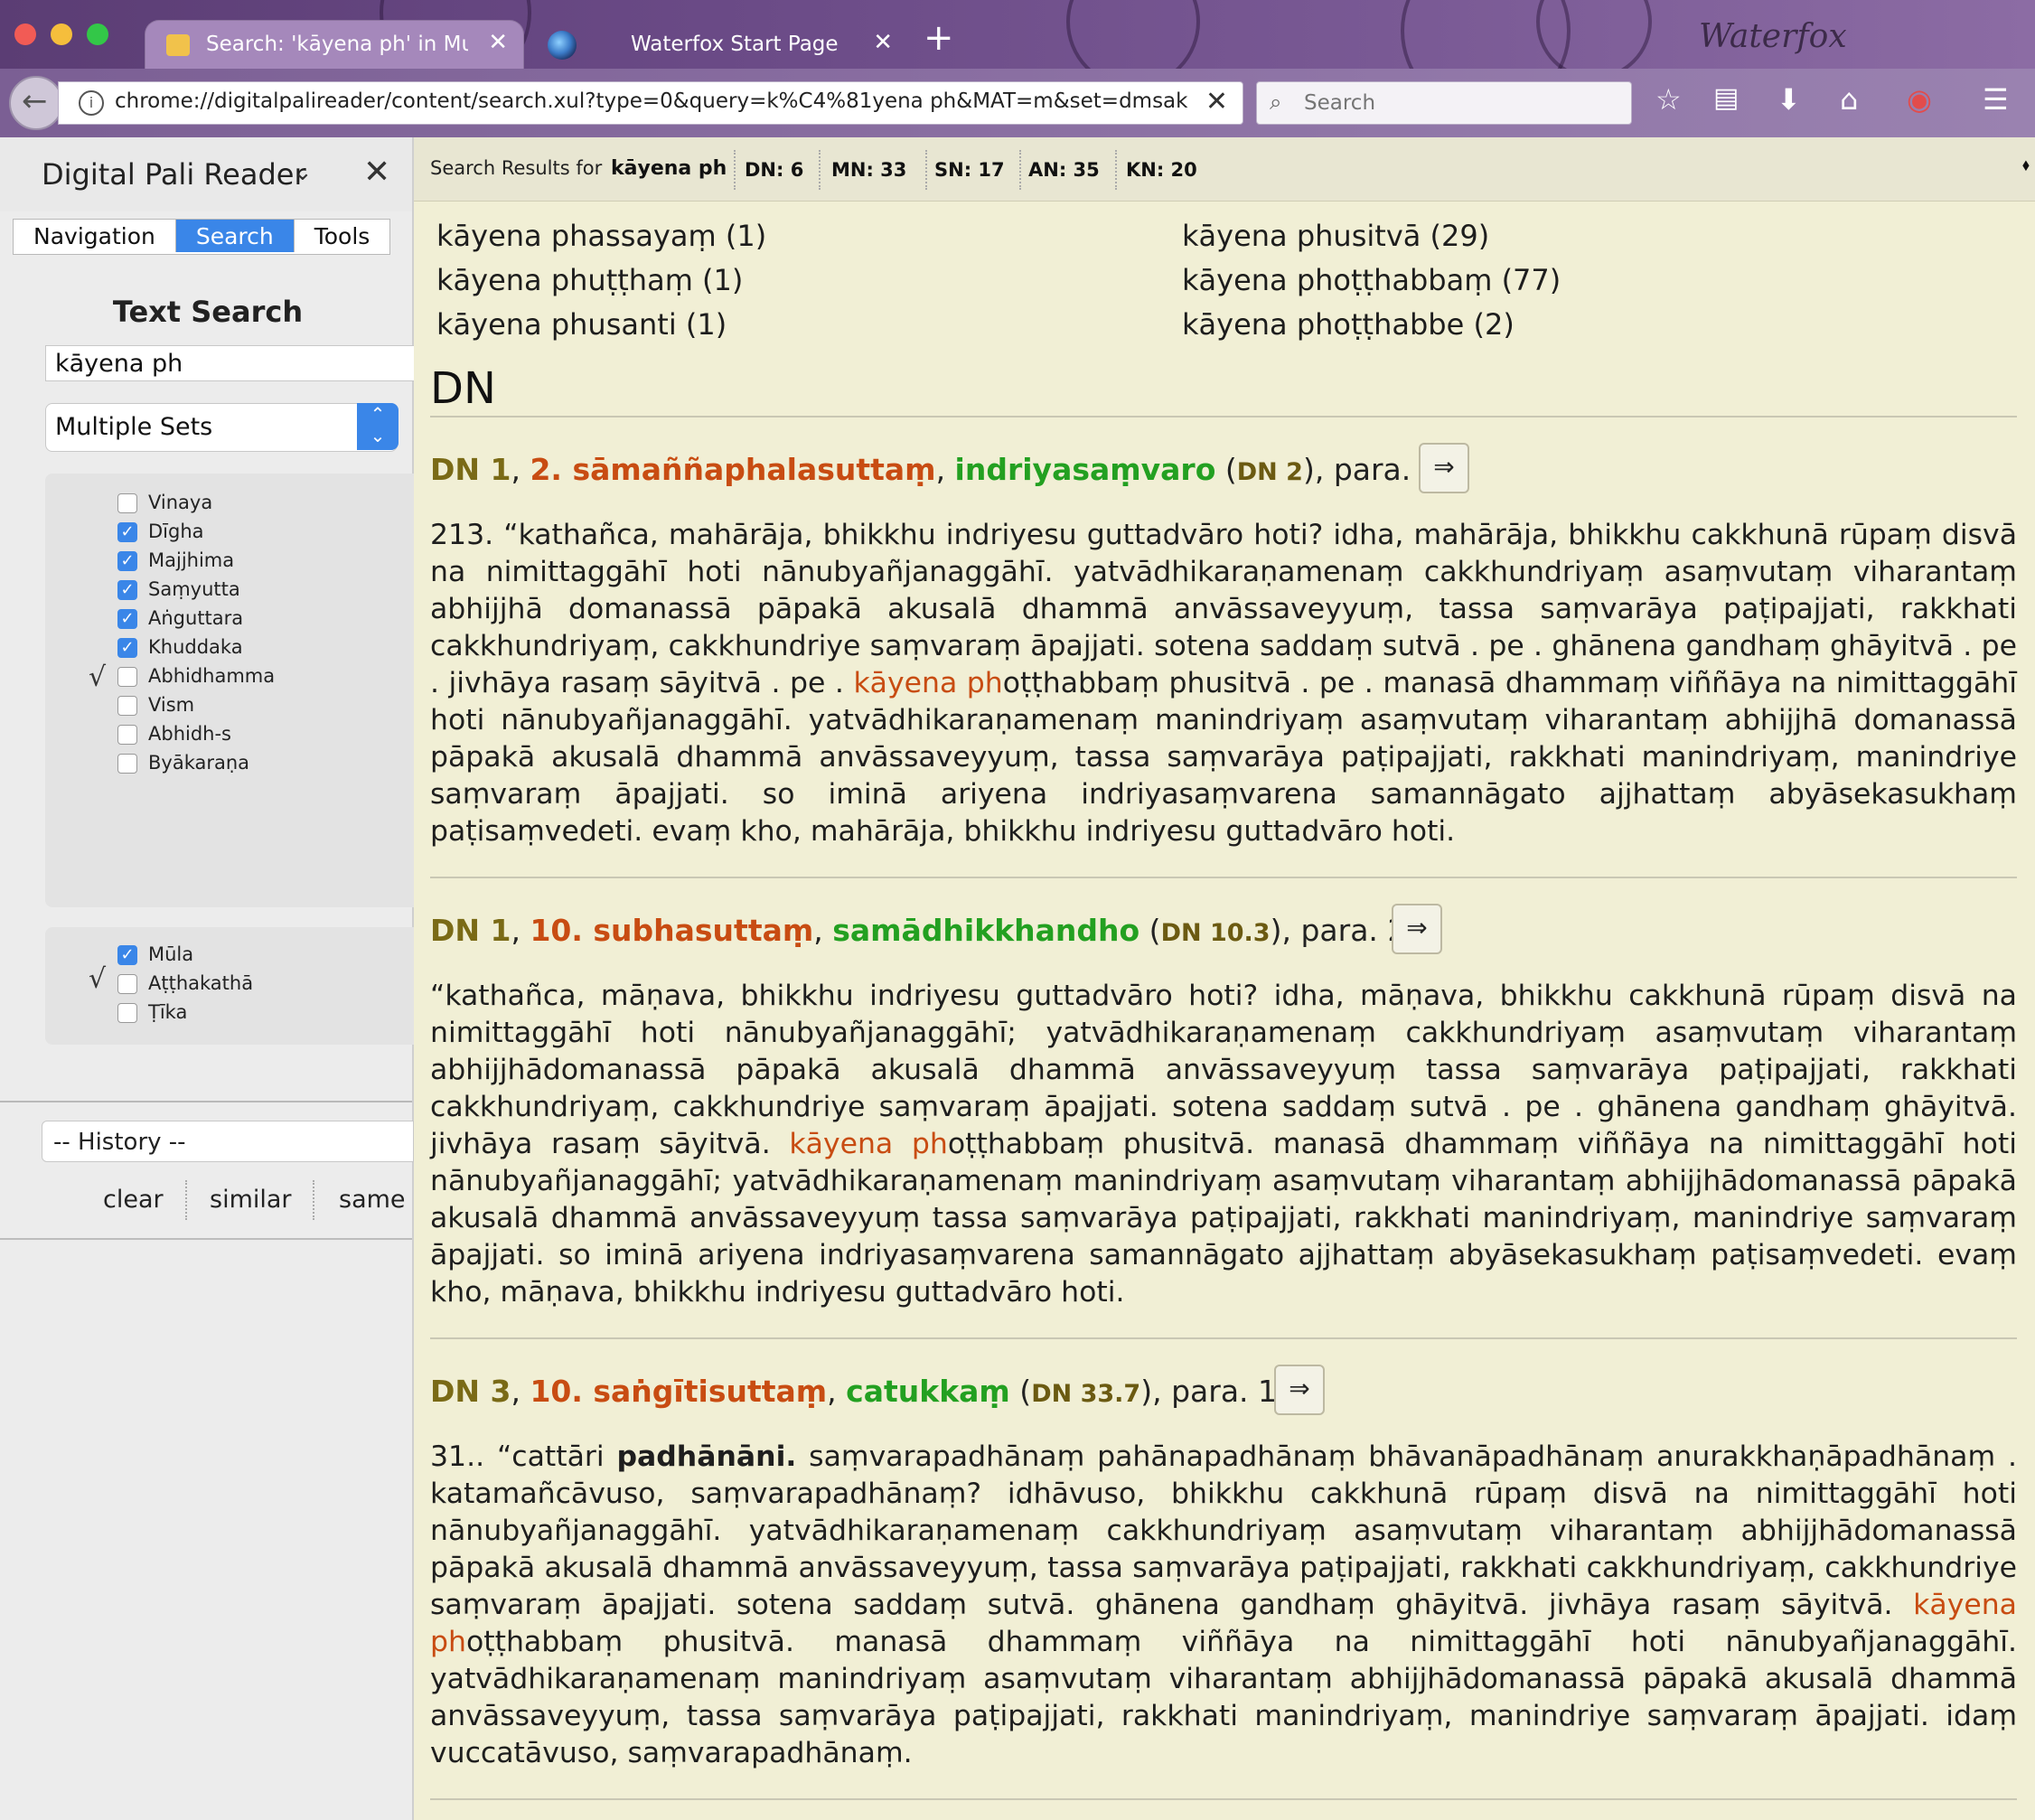 This screenshot has height=1820, width=2035. What do you see at coordinates (471, 1391) in the screenshot?
I see `result-book: DN 3` at bounding box center [471, 1391].